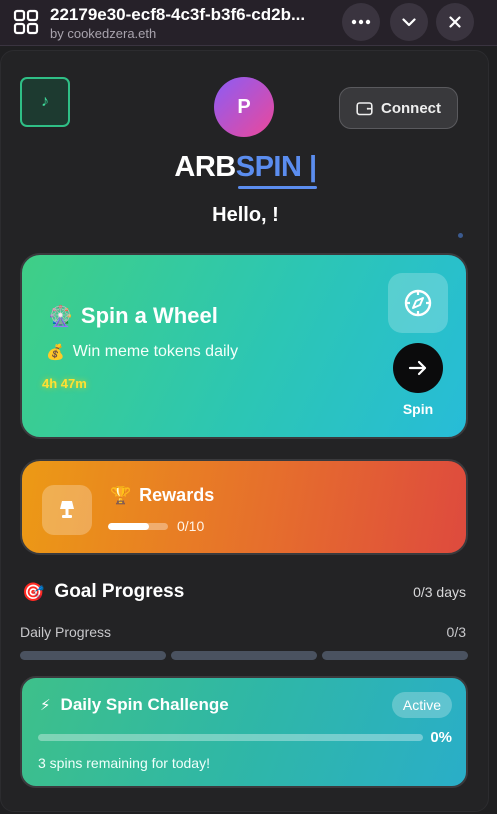 This screenshot has width=497, height=814. Describe the element at coordinates (364, 108) in the screenshot. I see `wallet-icon` at that location.